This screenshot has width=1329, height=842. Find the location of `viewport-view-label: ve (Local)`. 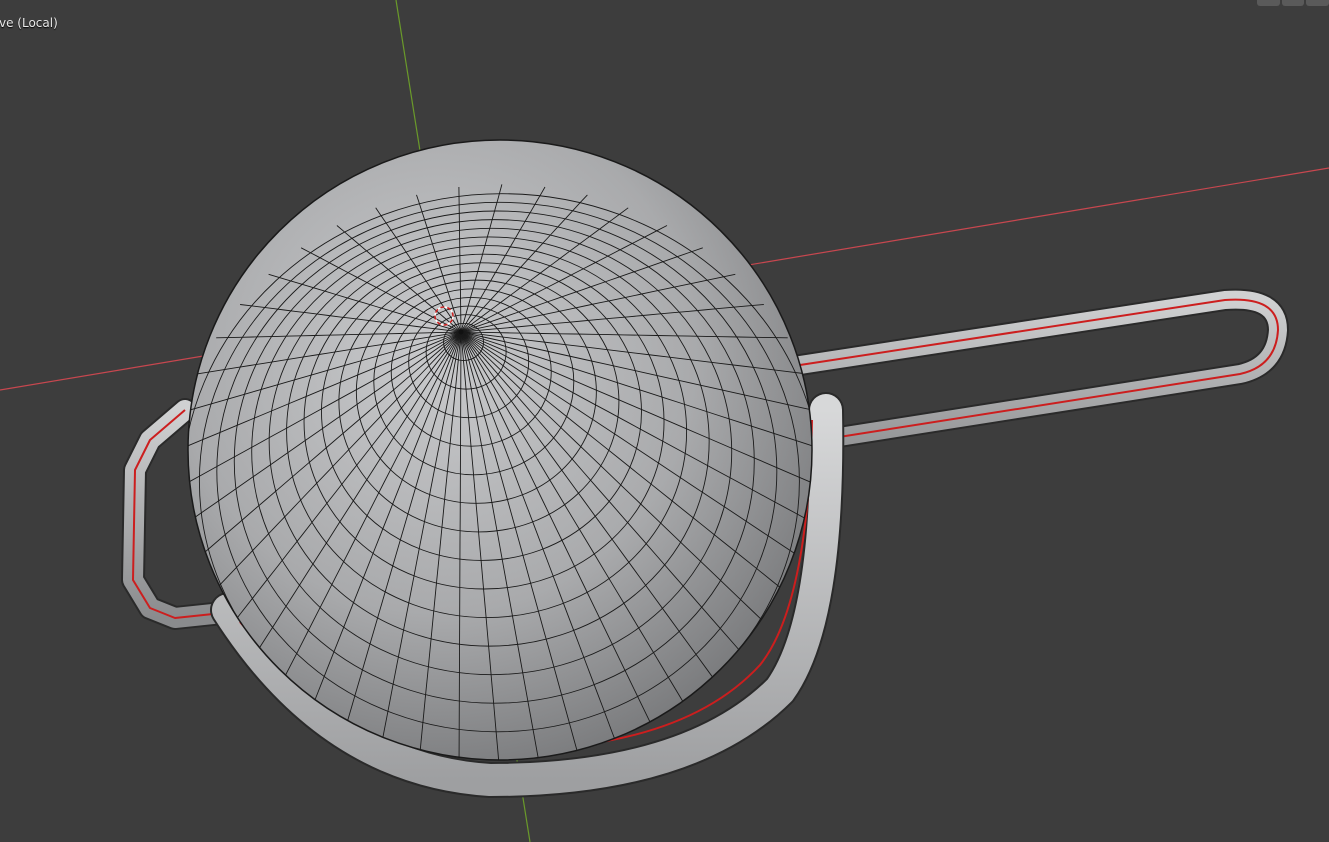

viewport-view-label: ve (Local) is located at coordinates (29, 23).